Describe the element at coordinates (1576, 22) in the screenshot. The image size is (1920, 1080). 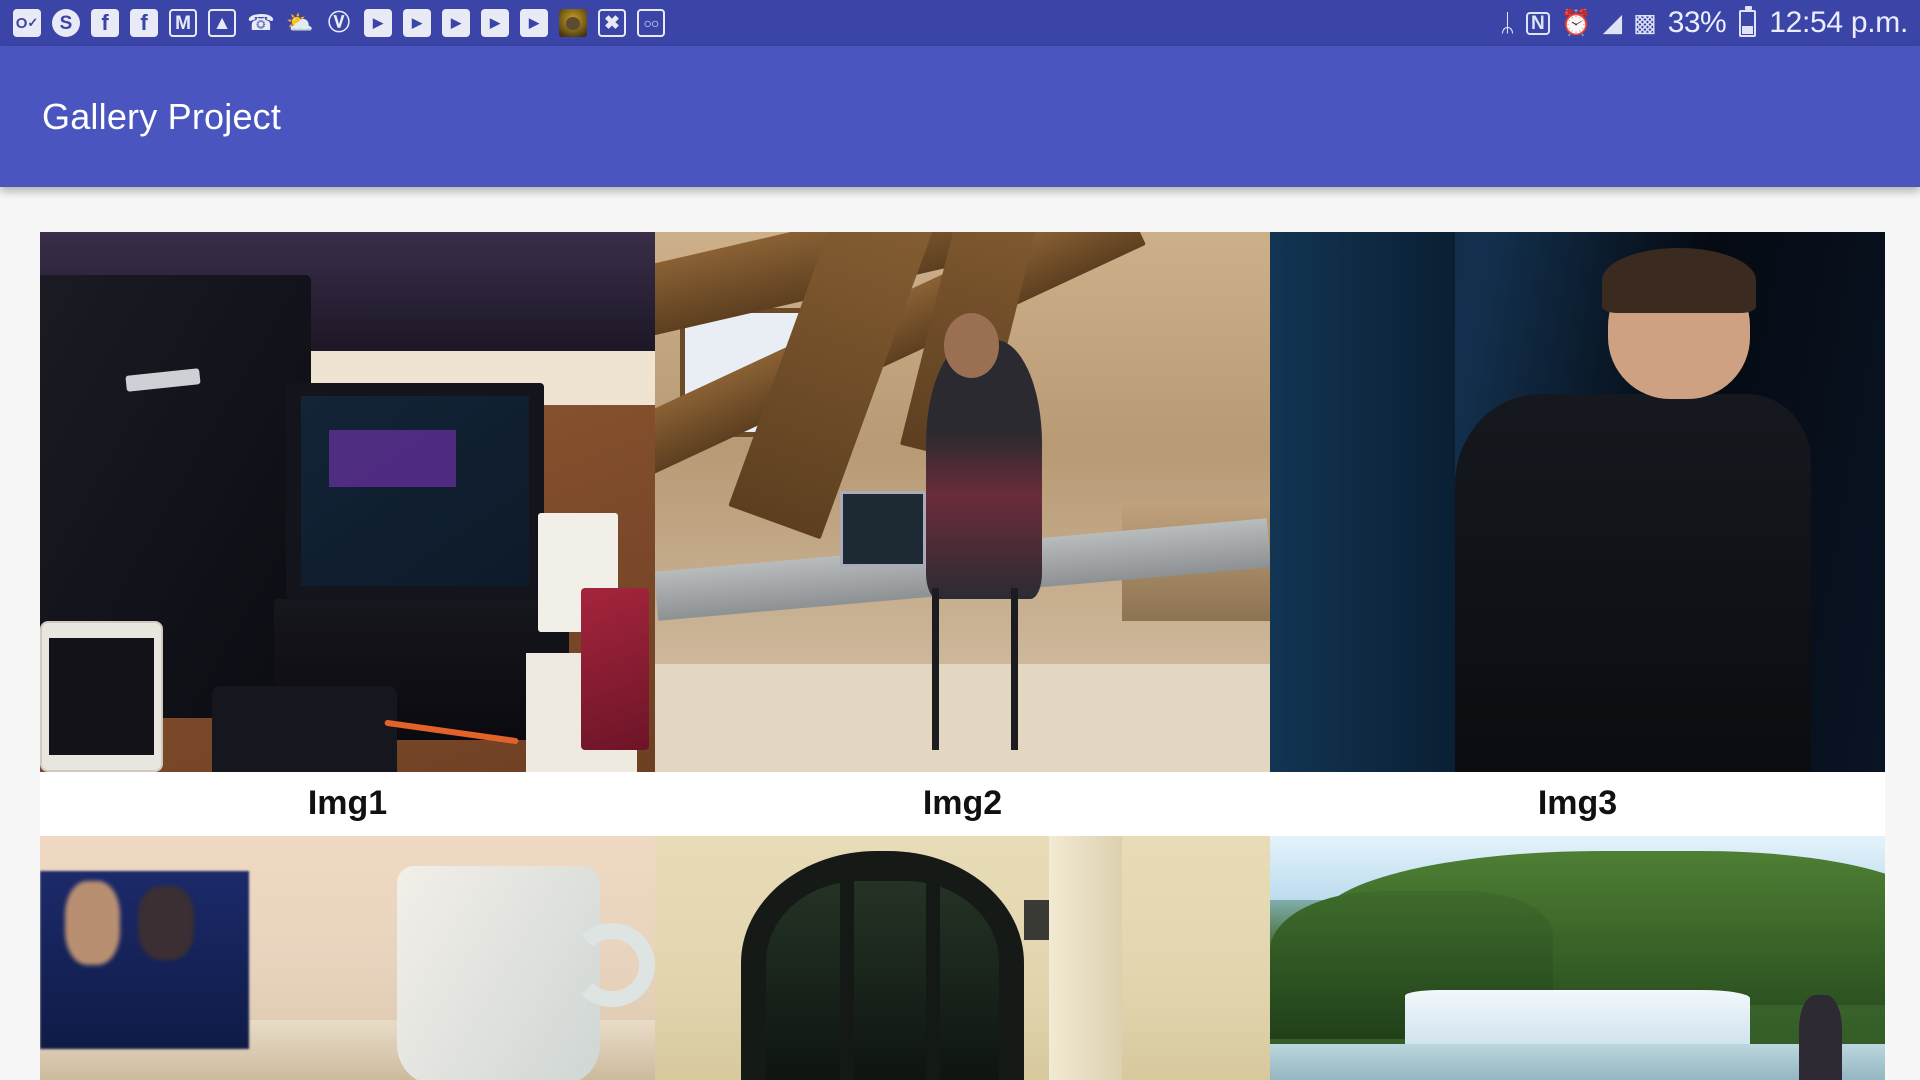
I see `alarm-icon: ⏰` at that location.